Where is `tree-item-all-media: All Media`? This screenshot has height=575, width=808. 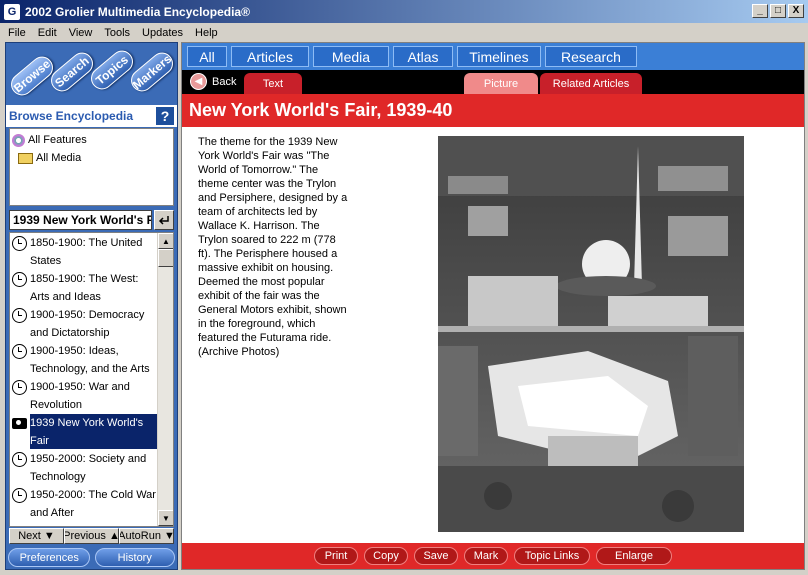
tree-item-all-media: All Media is located at coordinates (91, 158).